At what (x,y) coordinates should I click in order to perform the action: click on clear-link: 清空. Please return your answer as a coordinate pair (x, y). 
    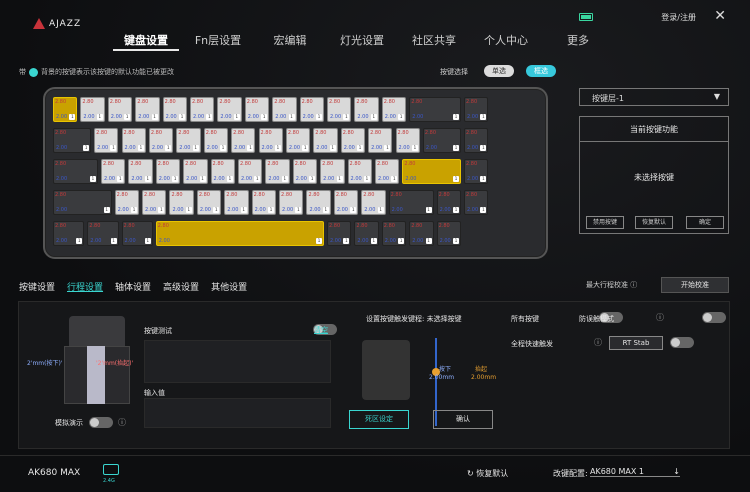
    Looking at the image, I should click on (321, 330).